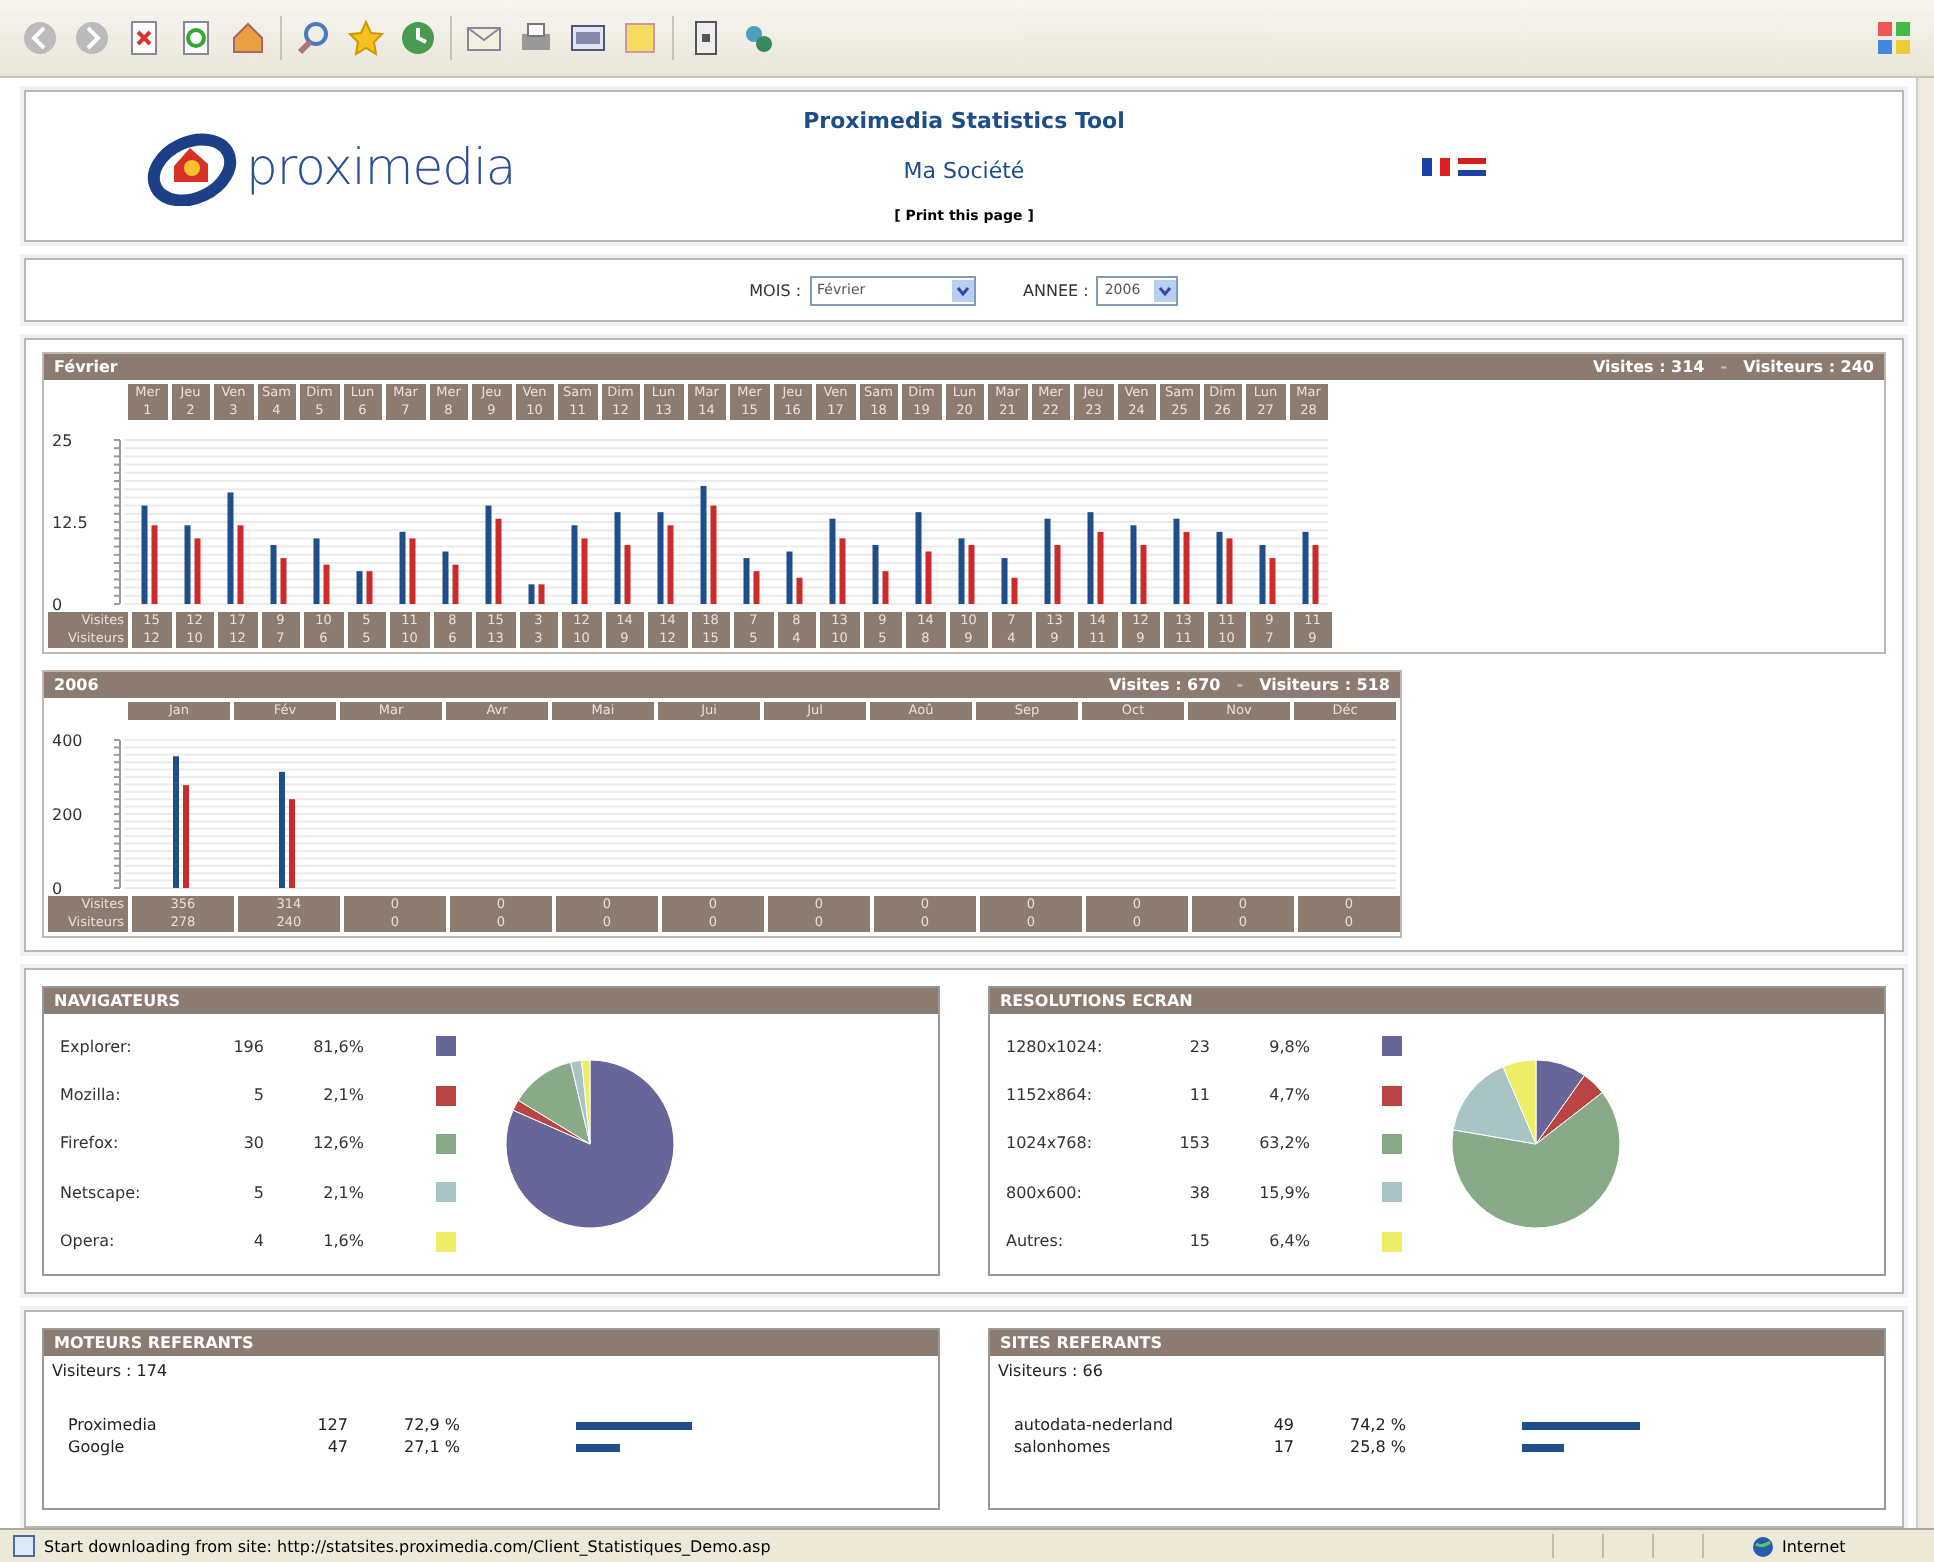 This screenshot has width=1934, height=1562. I want to click on count: 49, so click(1282, 1425).